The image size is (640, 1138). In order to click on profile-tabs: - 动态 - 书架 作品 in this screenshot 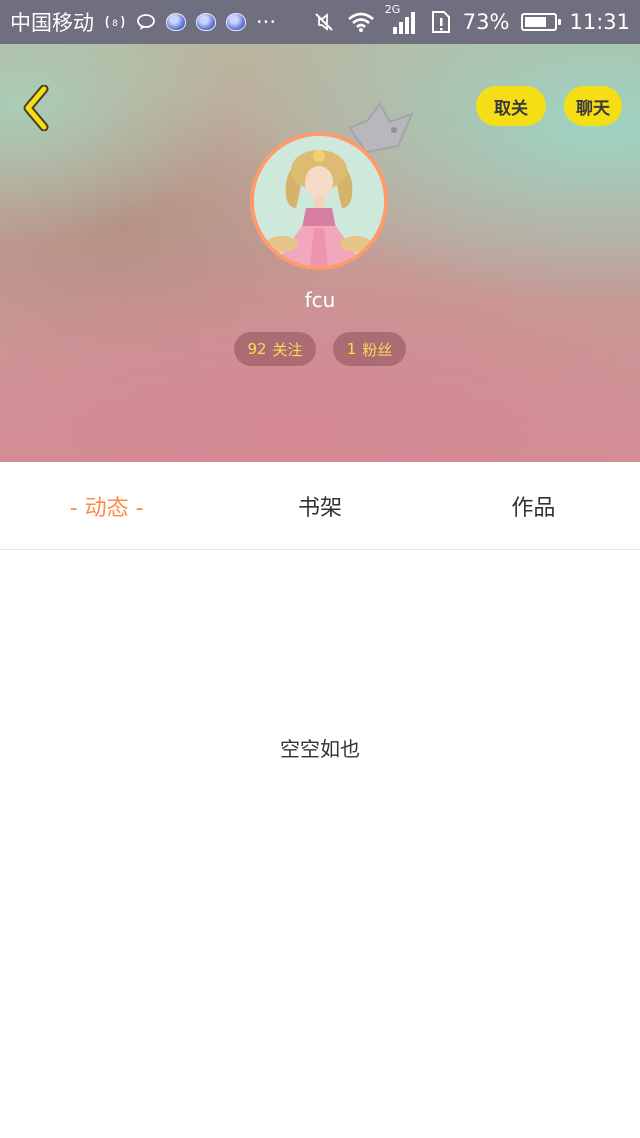, I will do `click(320, 506)`.